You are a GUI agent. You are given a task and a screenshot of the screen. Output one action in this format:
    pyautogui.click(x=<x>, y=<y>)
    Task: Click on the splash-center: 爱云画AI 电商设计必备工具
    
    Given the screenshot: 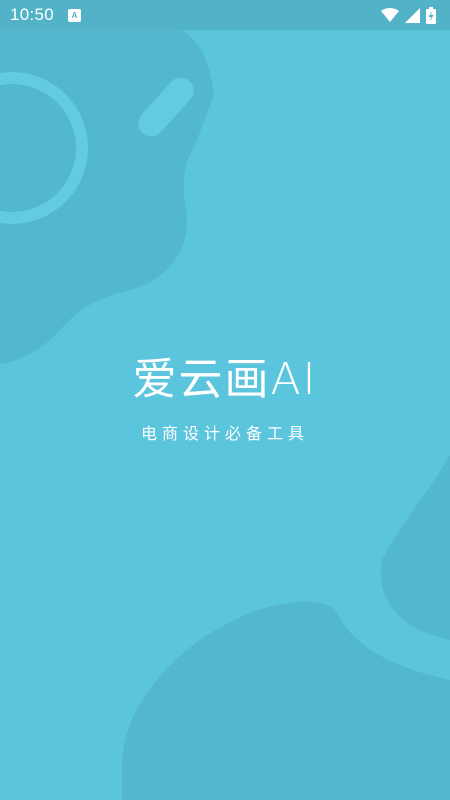 What is the action you would take?
    pyautogui.click(x=225, y=398)
    